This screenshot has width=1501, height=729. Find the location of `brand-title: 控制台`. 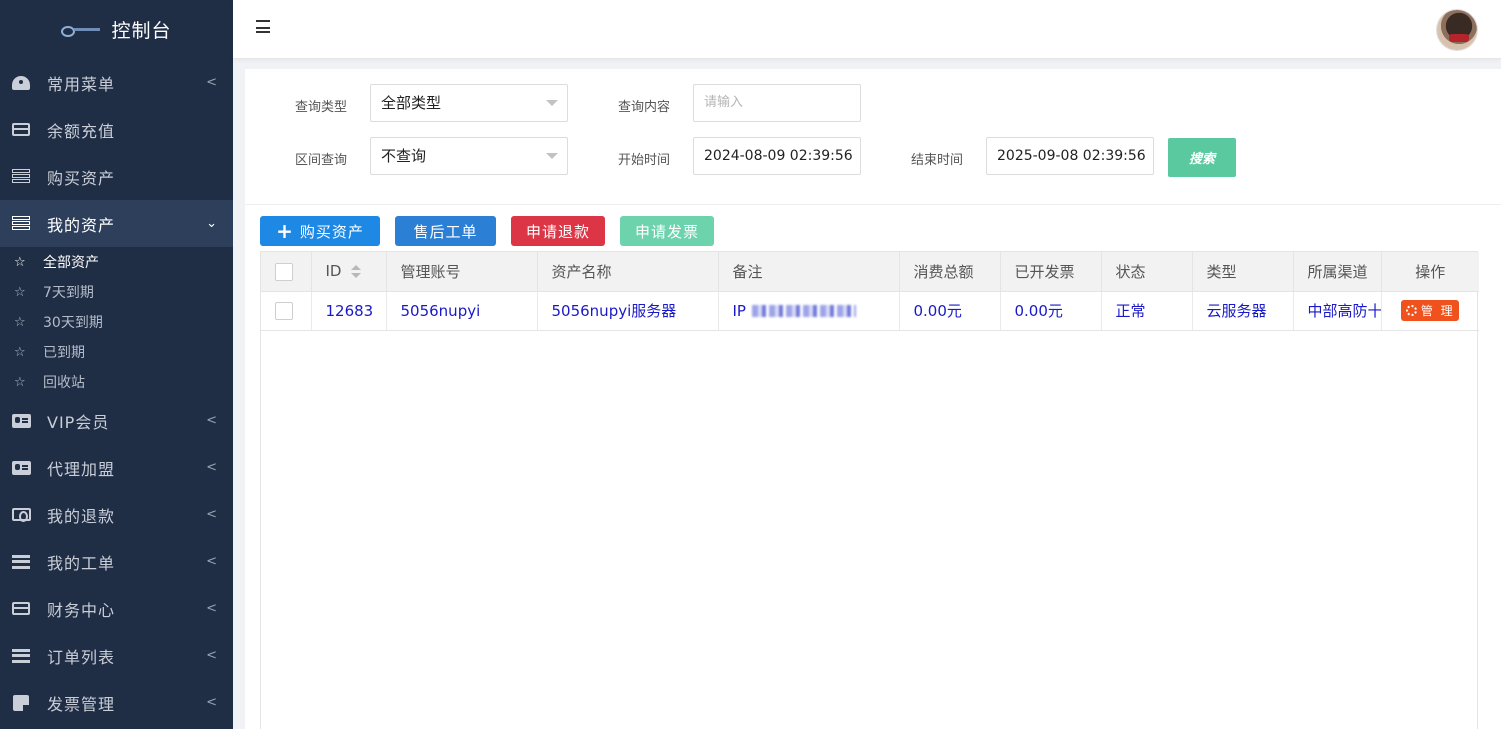

brand-title: 控制台 is located at coordinates (141, 31).